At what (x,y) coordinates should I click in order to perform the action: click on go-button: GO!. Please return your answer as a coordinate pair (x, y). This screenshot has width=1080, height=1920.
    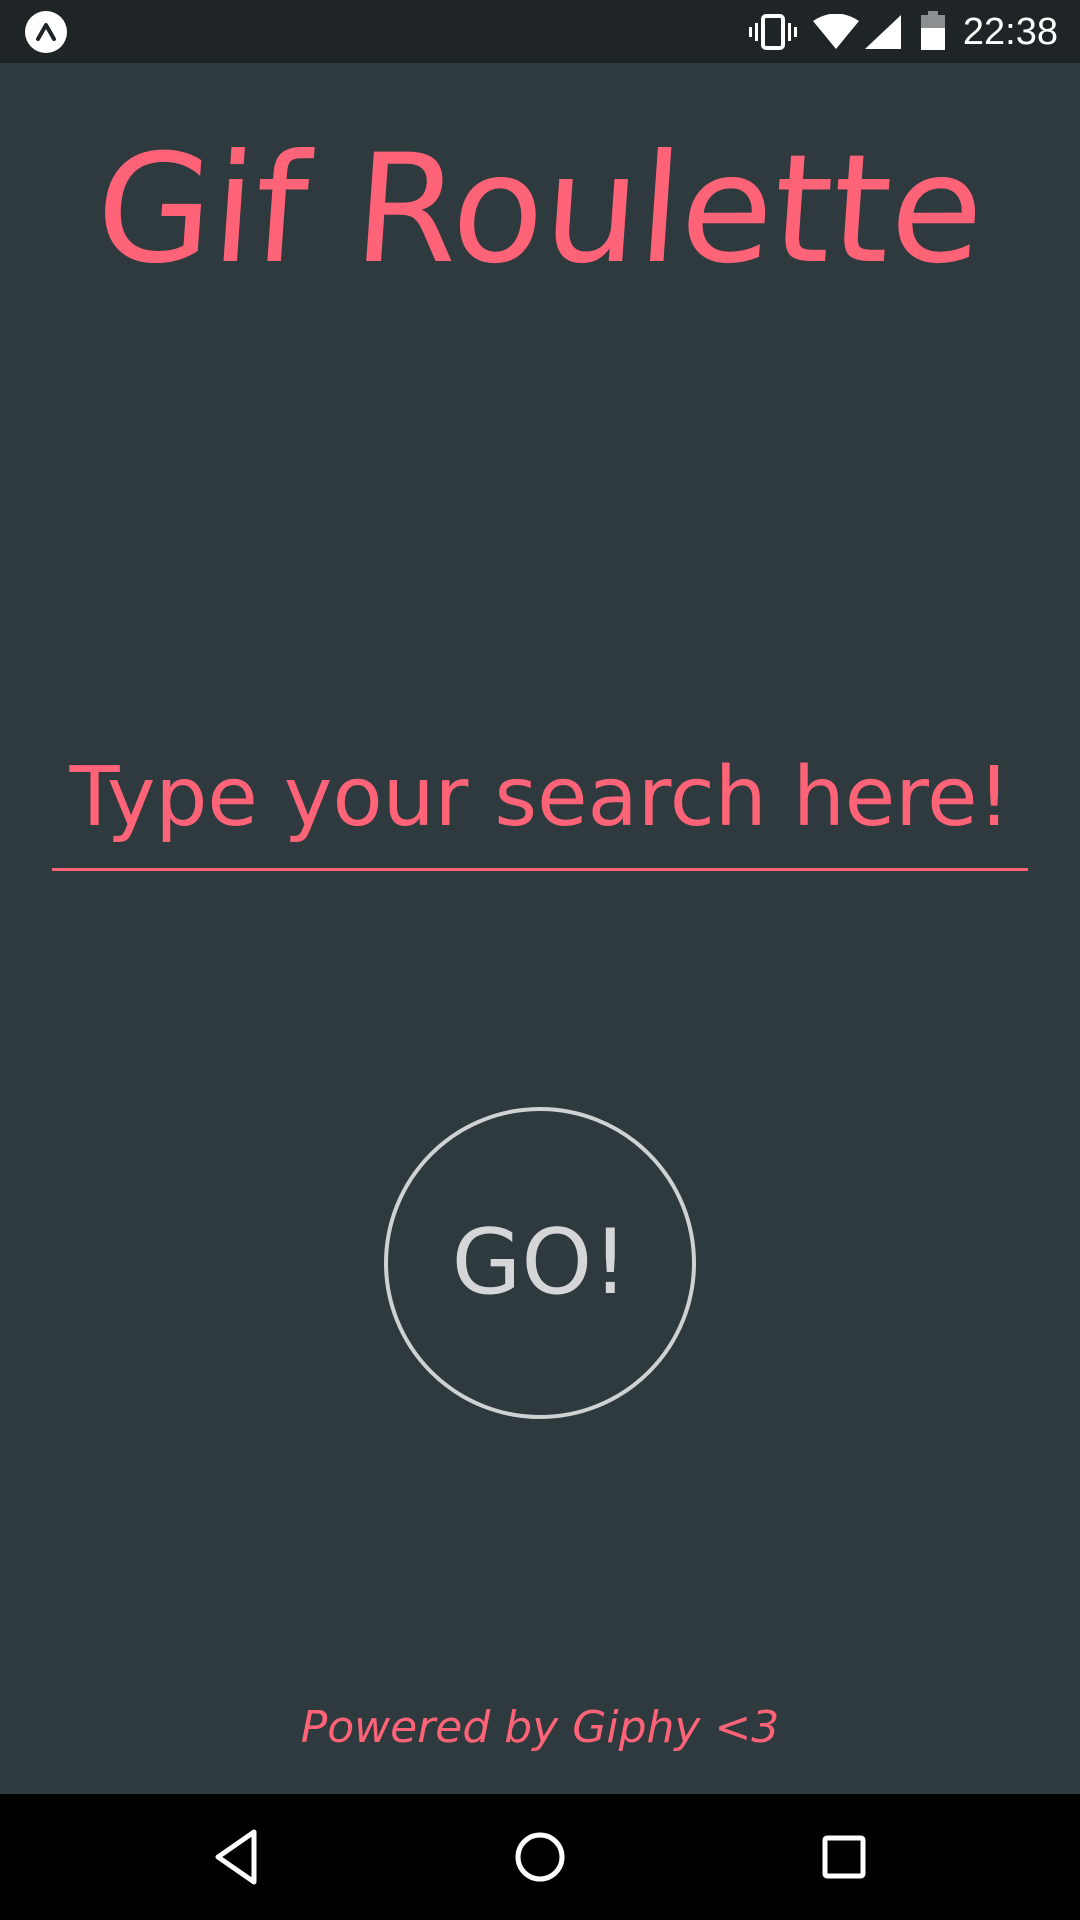
    Looking at the image, I should click on (540, 1263).